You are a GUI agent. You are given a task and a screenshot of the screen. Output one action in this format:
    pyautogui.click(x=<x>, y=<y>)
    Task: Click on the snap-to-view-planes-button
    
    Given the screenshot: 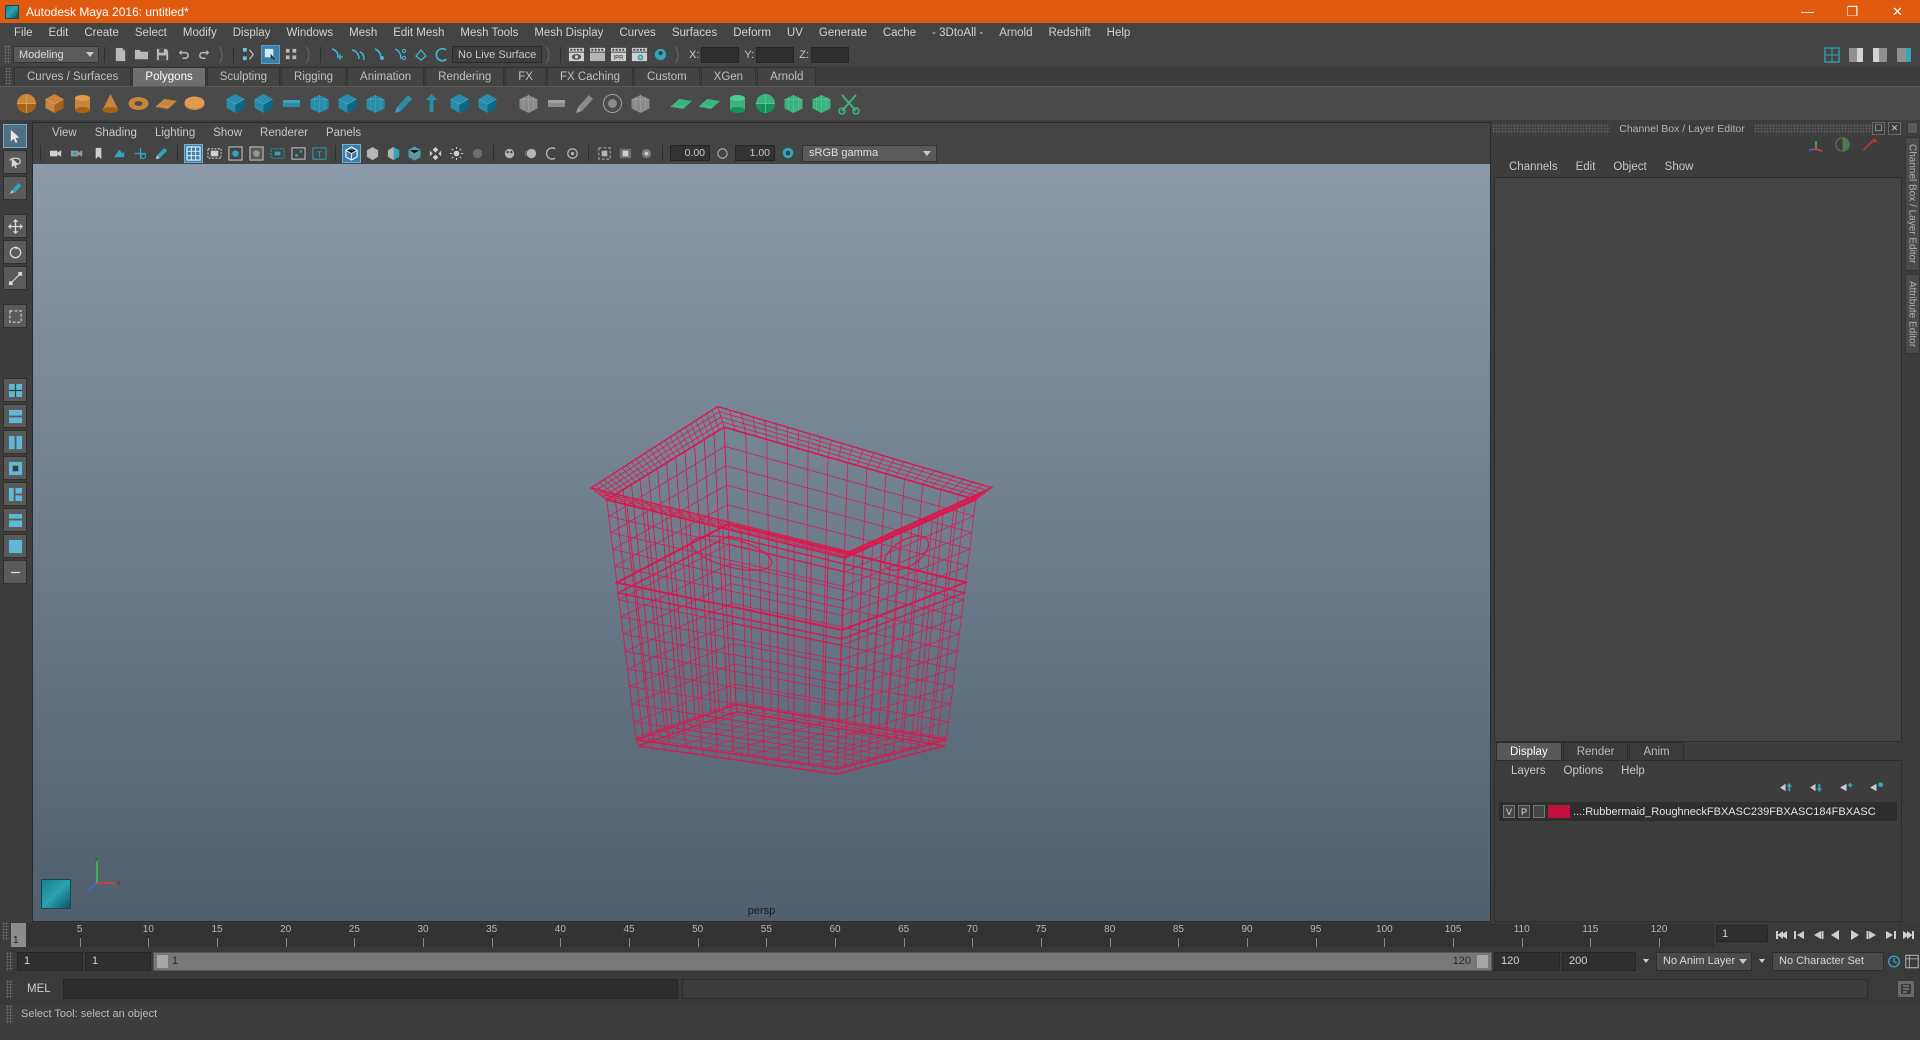 What is the action you would take?
    pyautogui.click(x=420, y=54)
    